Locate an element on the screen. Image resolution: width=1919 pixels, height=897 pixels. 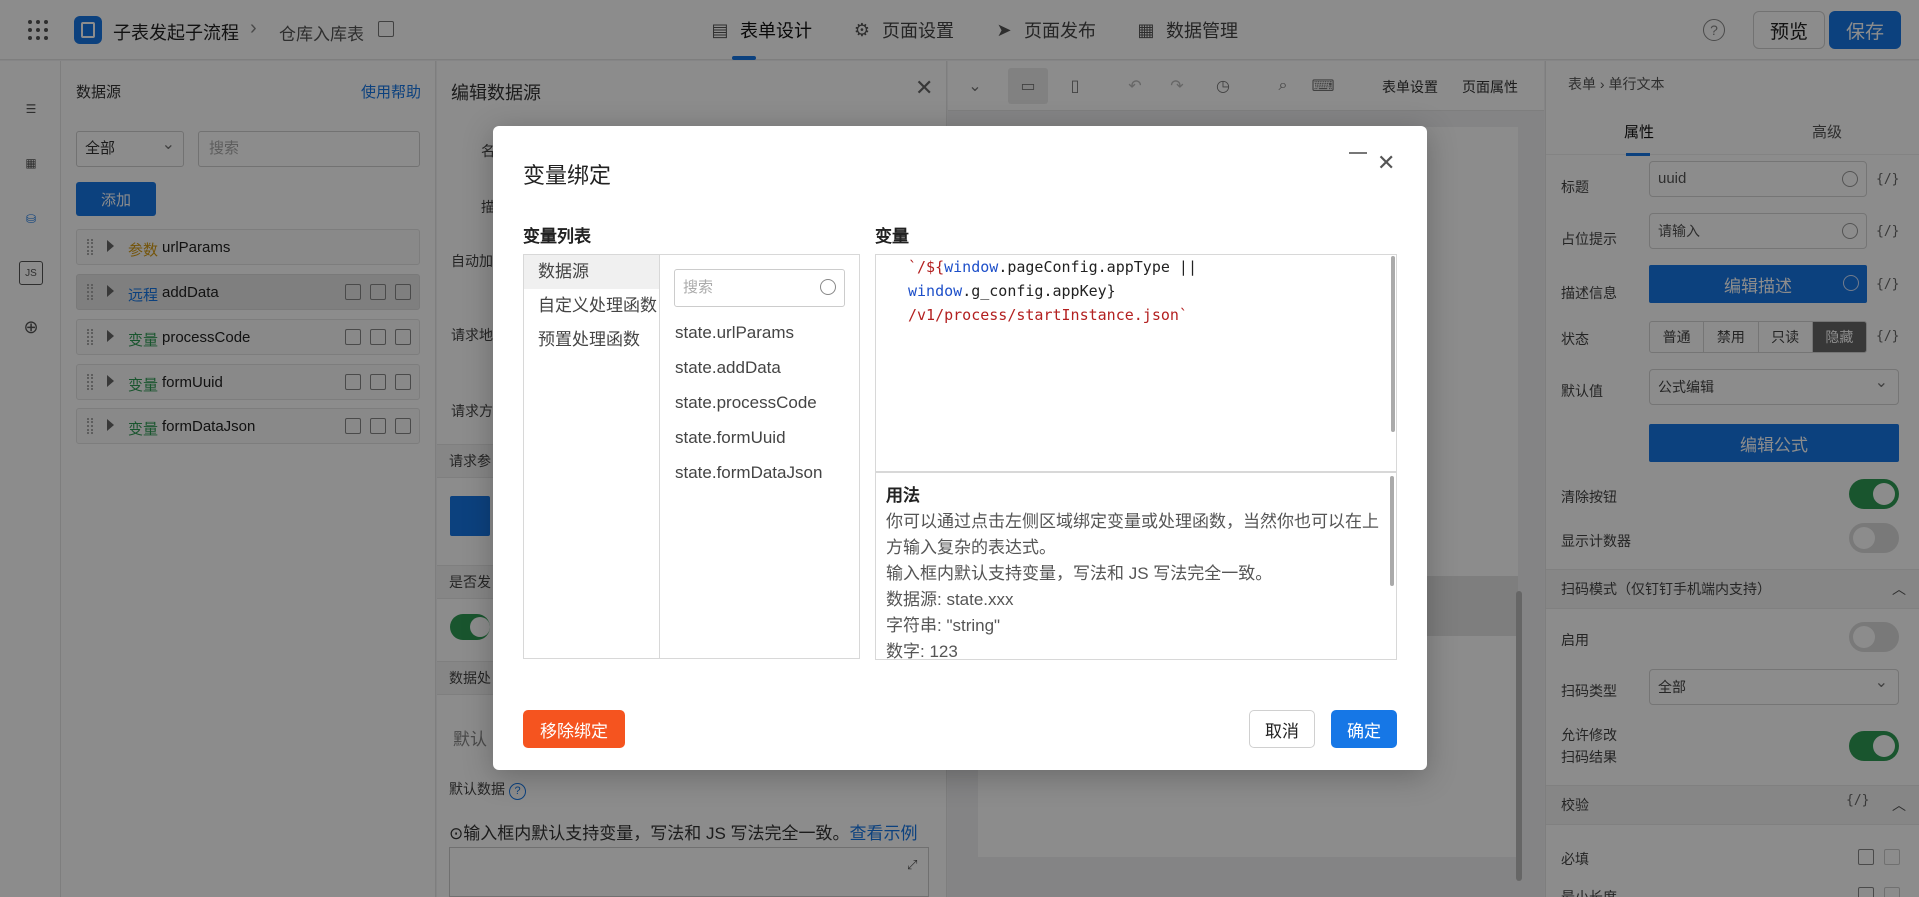
variable-search-input: 搜索 is located at coordinates (759, 288).